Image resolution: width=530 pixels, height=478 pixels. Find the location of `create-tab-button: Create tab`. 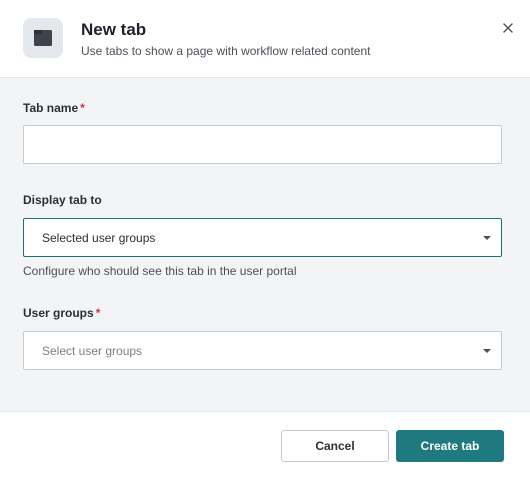

create-tab-button: Create tab is located at coordinates (450, 446).